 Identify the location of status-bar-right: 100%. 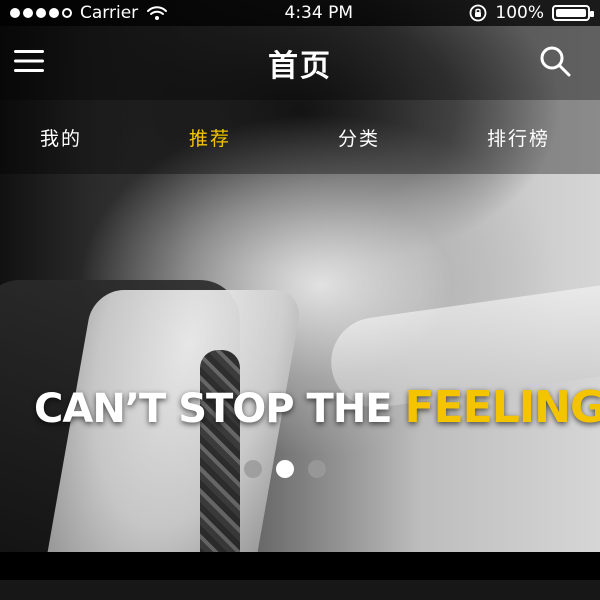
(531, 13).